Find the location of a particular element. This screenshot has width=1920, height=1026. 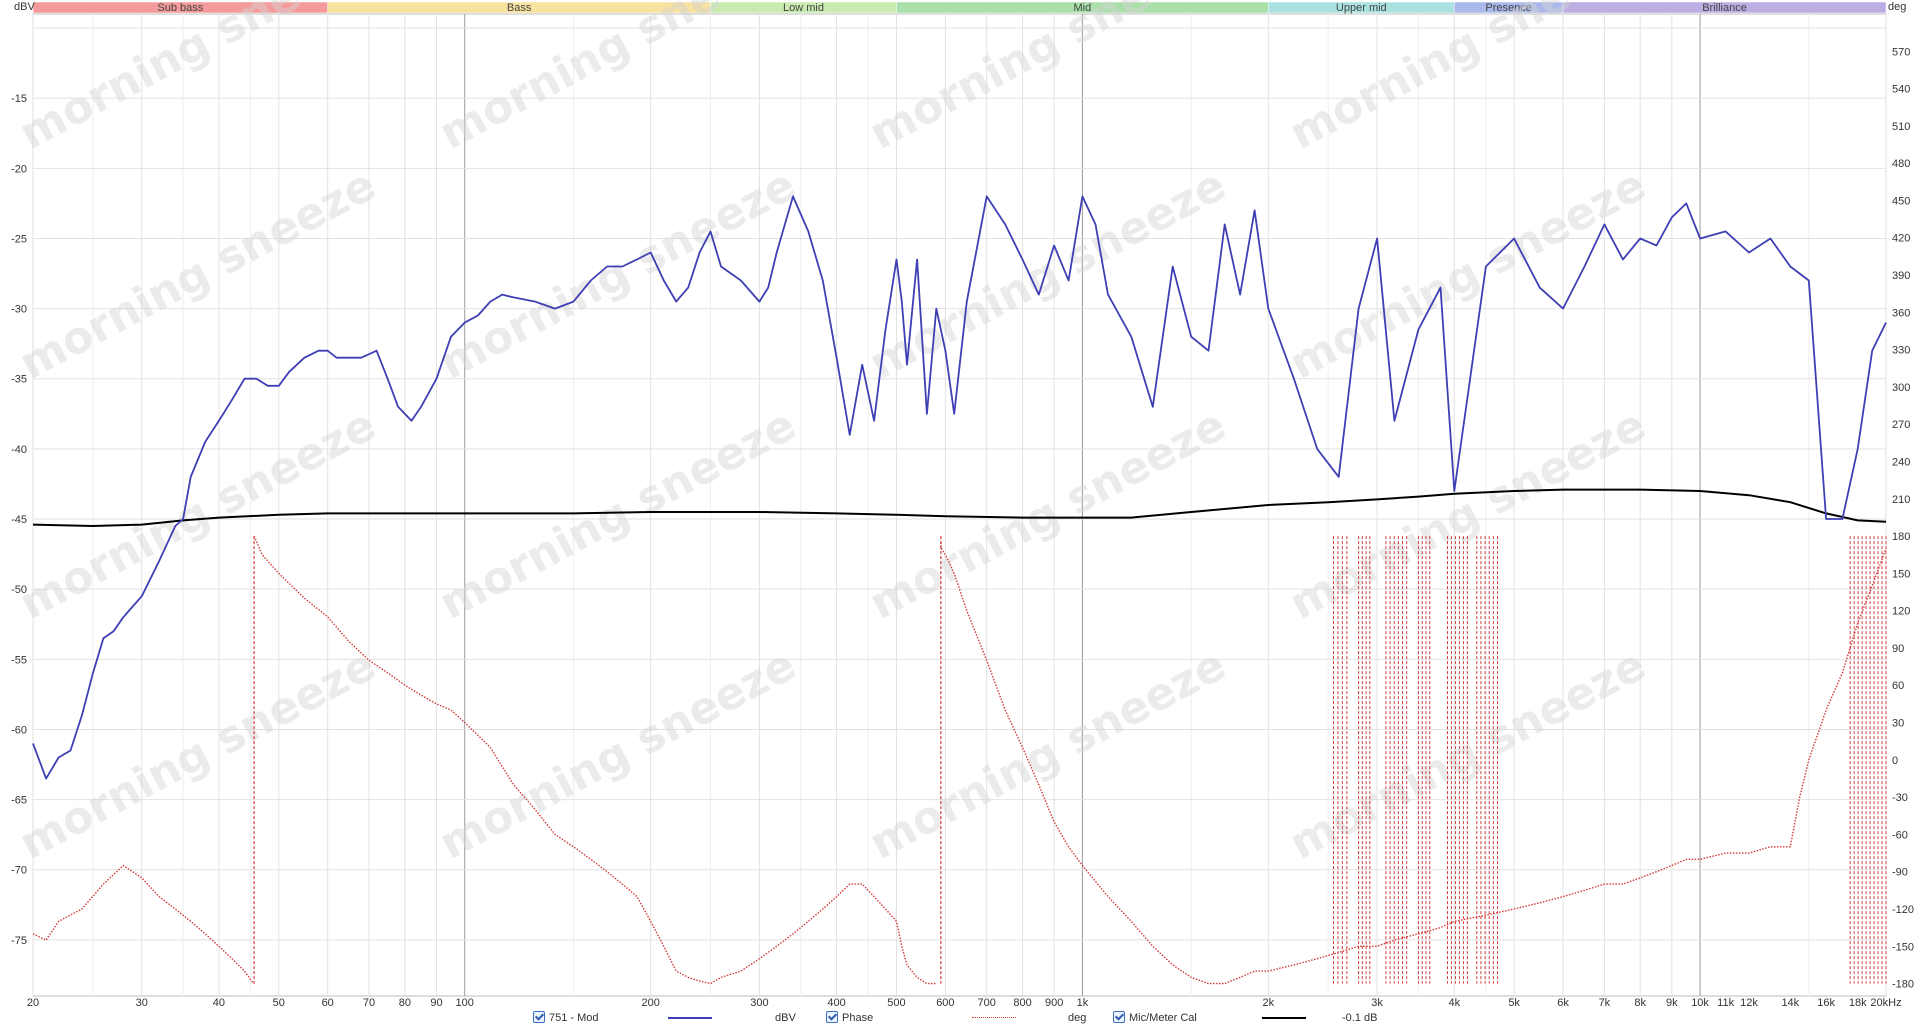

x-tick-label: 700 is located at coordinates (987, 1003).